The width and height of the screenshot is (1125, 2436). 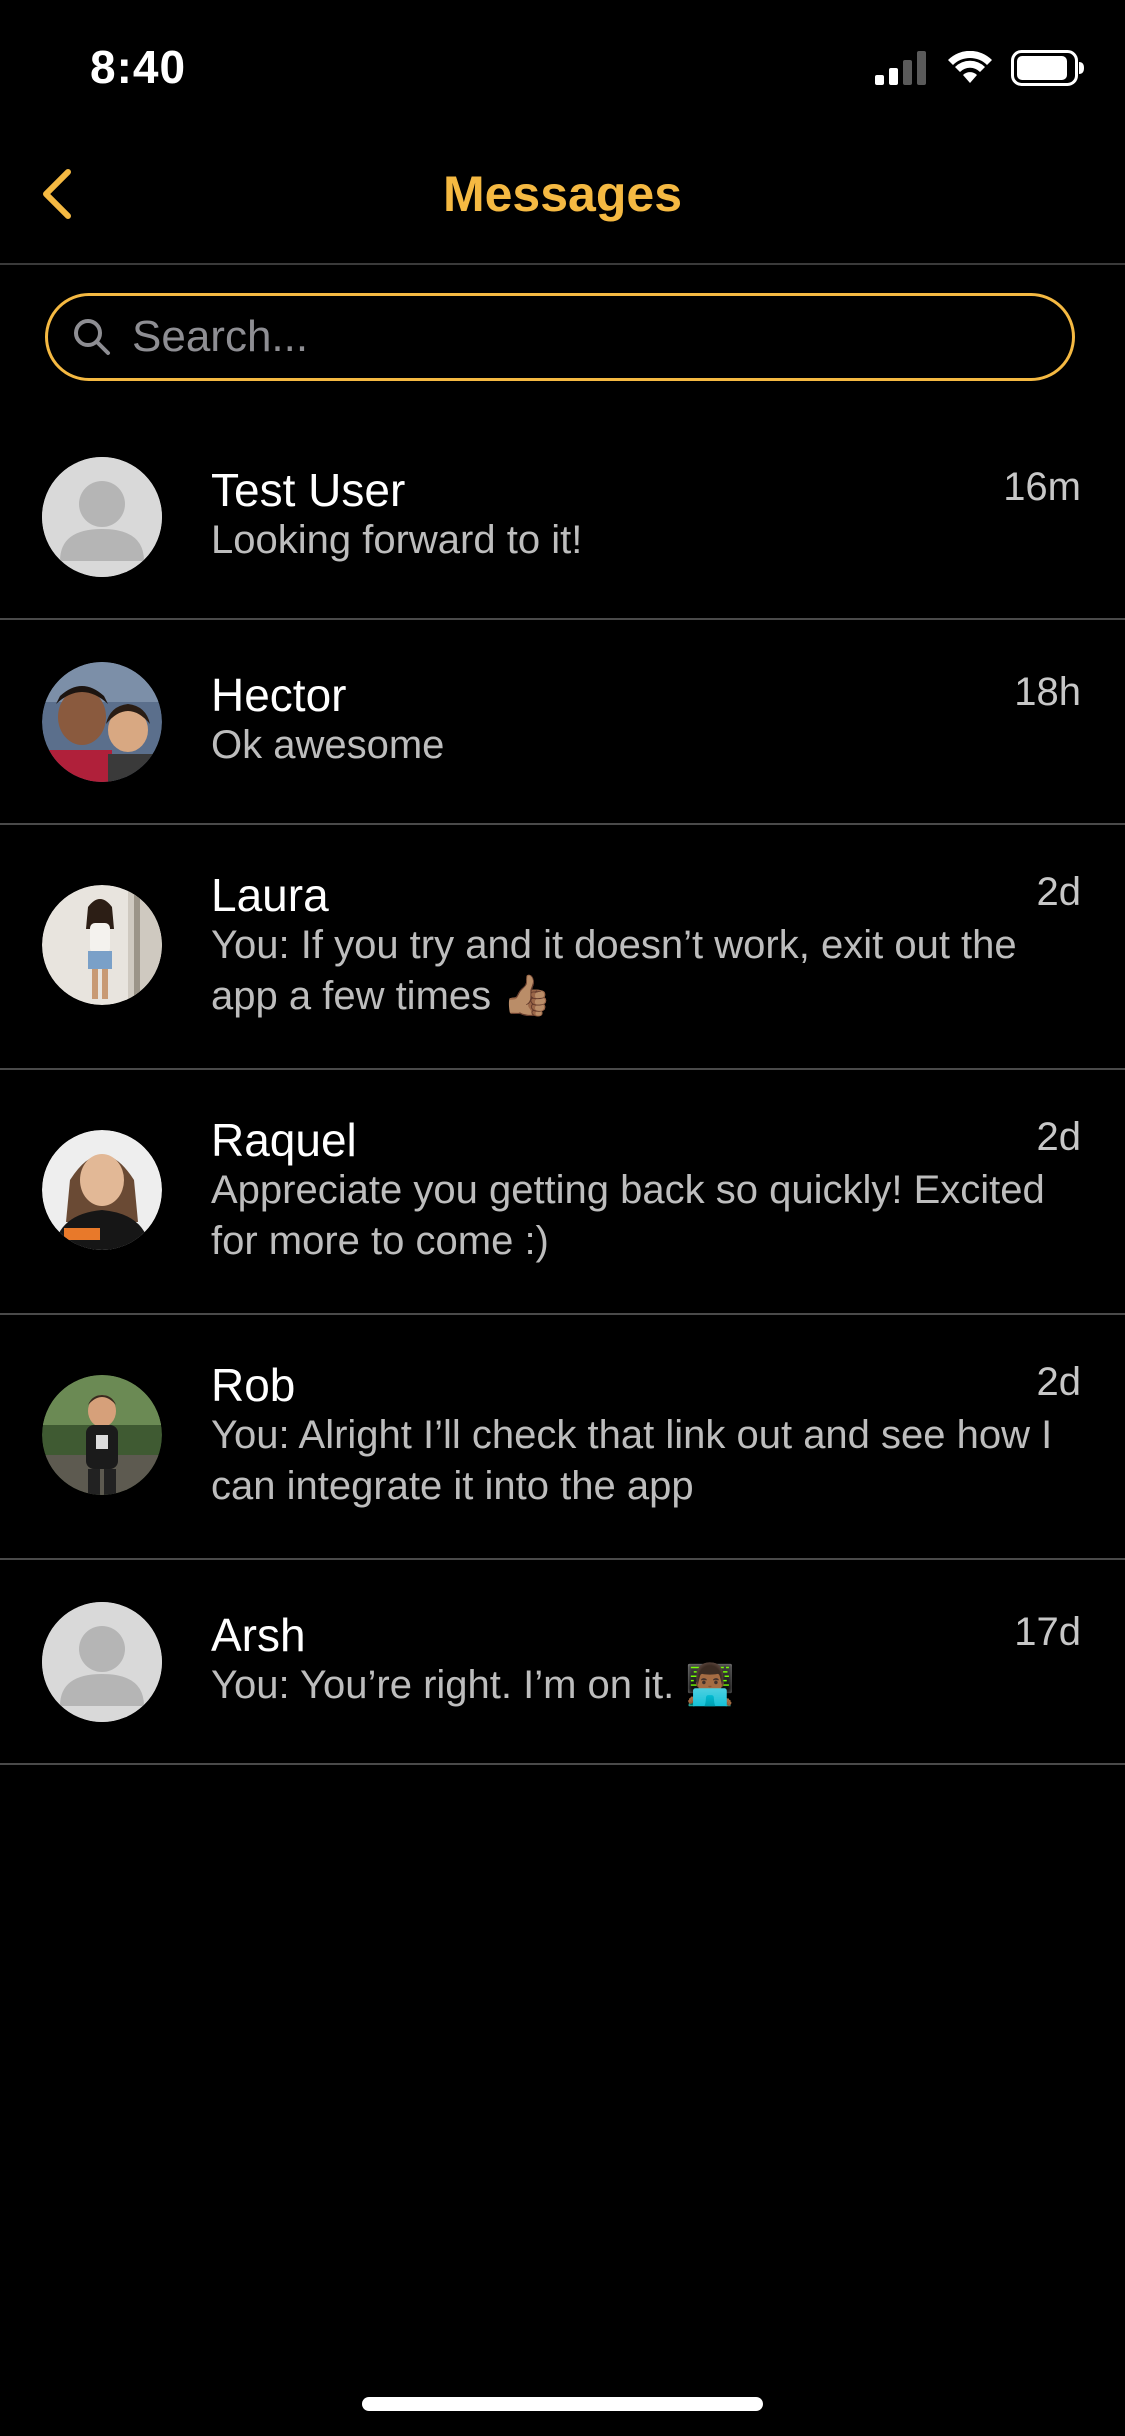 What do you see at coordinates (1042, 487) in the screenshot?
I see `message-time: 16m` at bounding box center [1042, 487].